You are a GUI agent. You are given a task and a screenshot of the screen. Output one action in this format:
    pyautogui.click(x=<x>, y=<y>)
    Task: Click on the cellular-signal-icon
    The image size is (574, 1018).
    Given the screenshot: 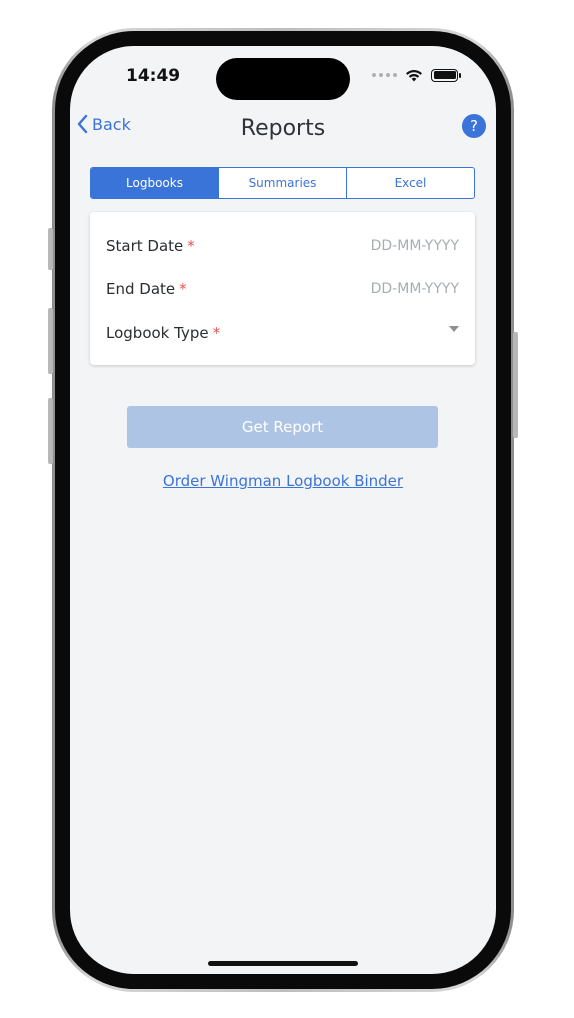 What is the action you would take?
    pyautogui.click(x=384, y=75)
    